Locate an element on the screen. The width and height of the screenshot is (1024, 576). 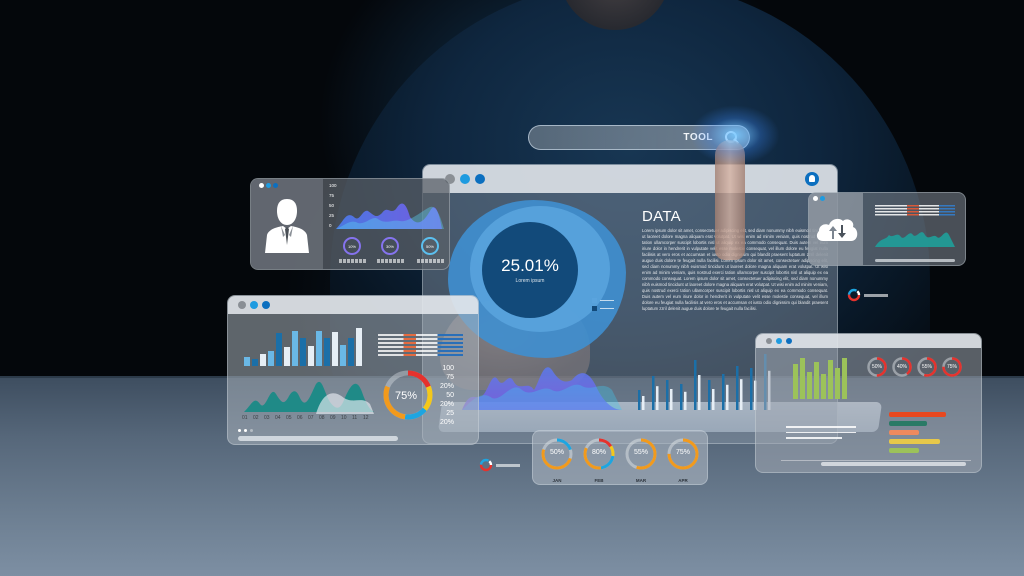
data-heading: DATA is located at coordinates (661, 216).